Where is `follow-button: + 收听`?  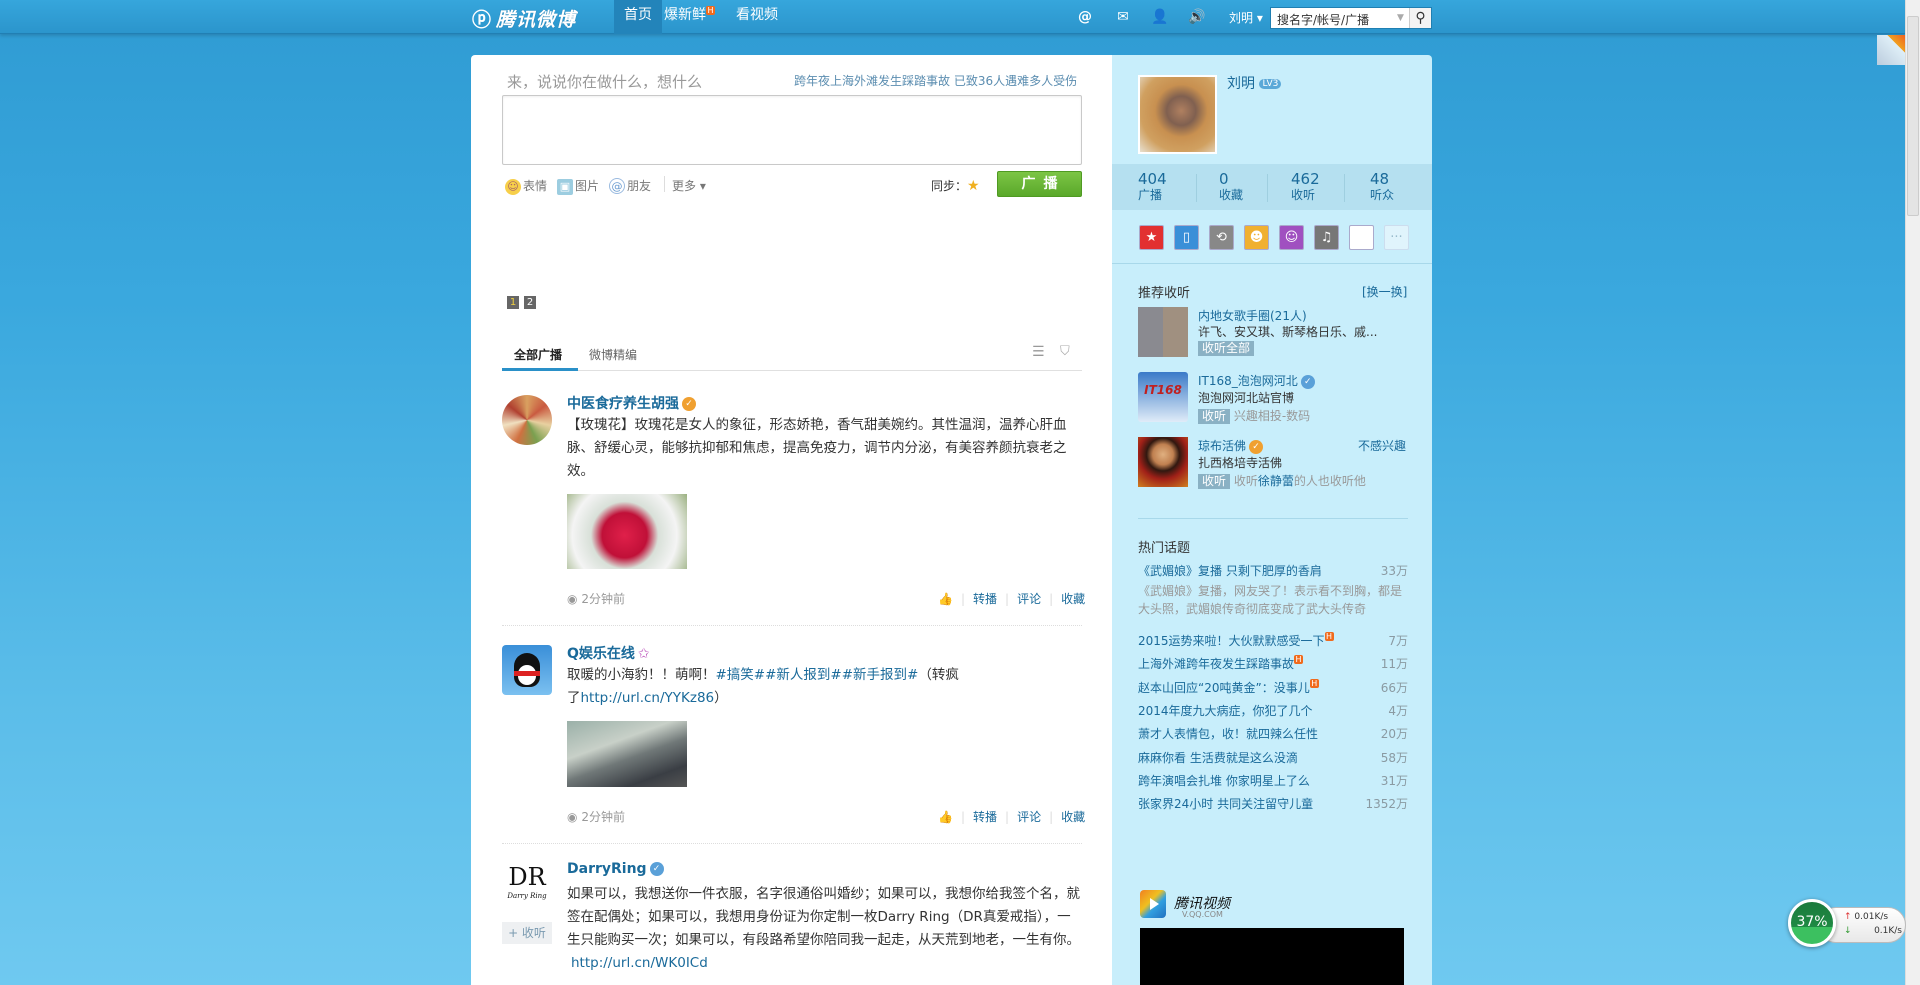 follow-button: + 收听 is located at coordinates (527, 933).